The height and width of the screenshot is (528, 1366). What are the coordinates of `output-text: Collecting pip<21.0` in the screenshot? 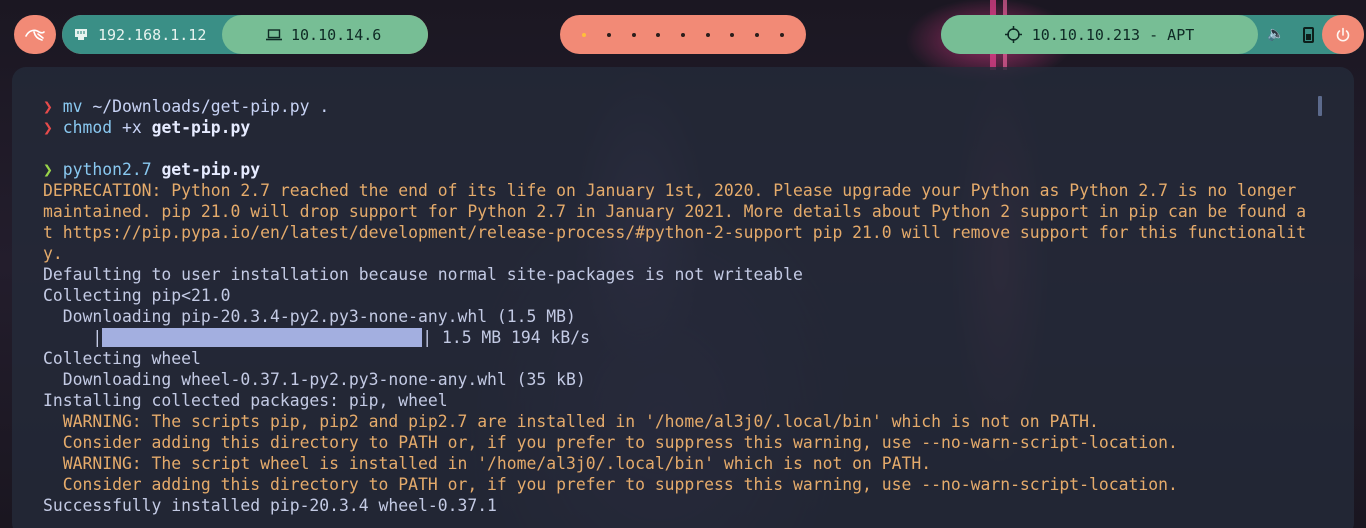 It's located at (137, 295).